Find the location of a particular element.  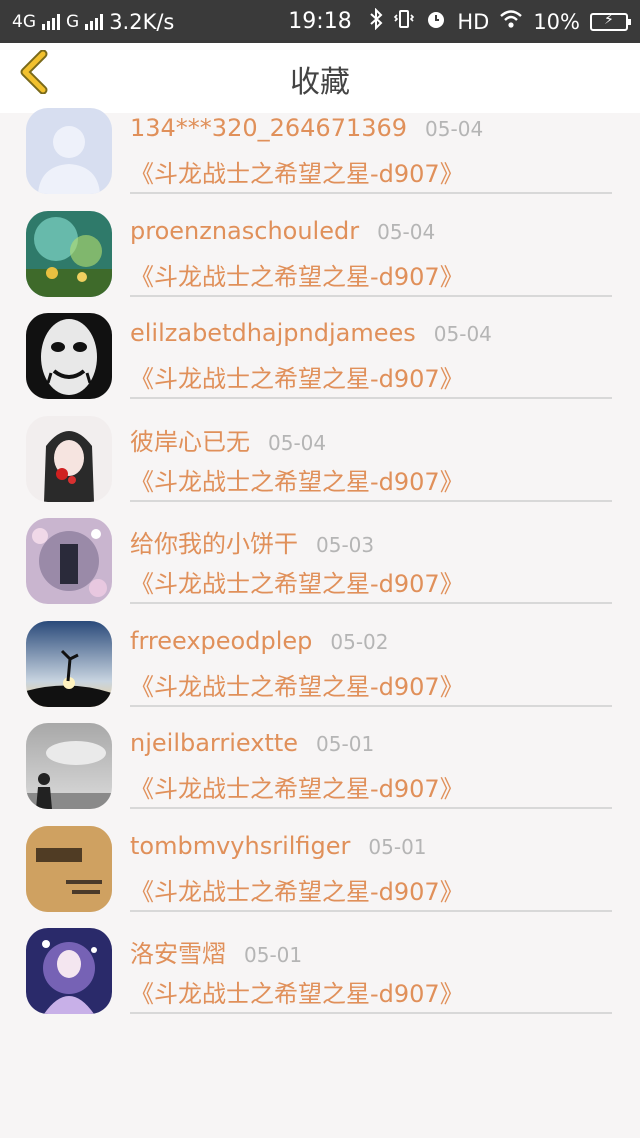

item-info: tombmvyhsrilfiger 05-01 《斗龙战士之希望之星-d907》 is located at coordinates (371, 872).